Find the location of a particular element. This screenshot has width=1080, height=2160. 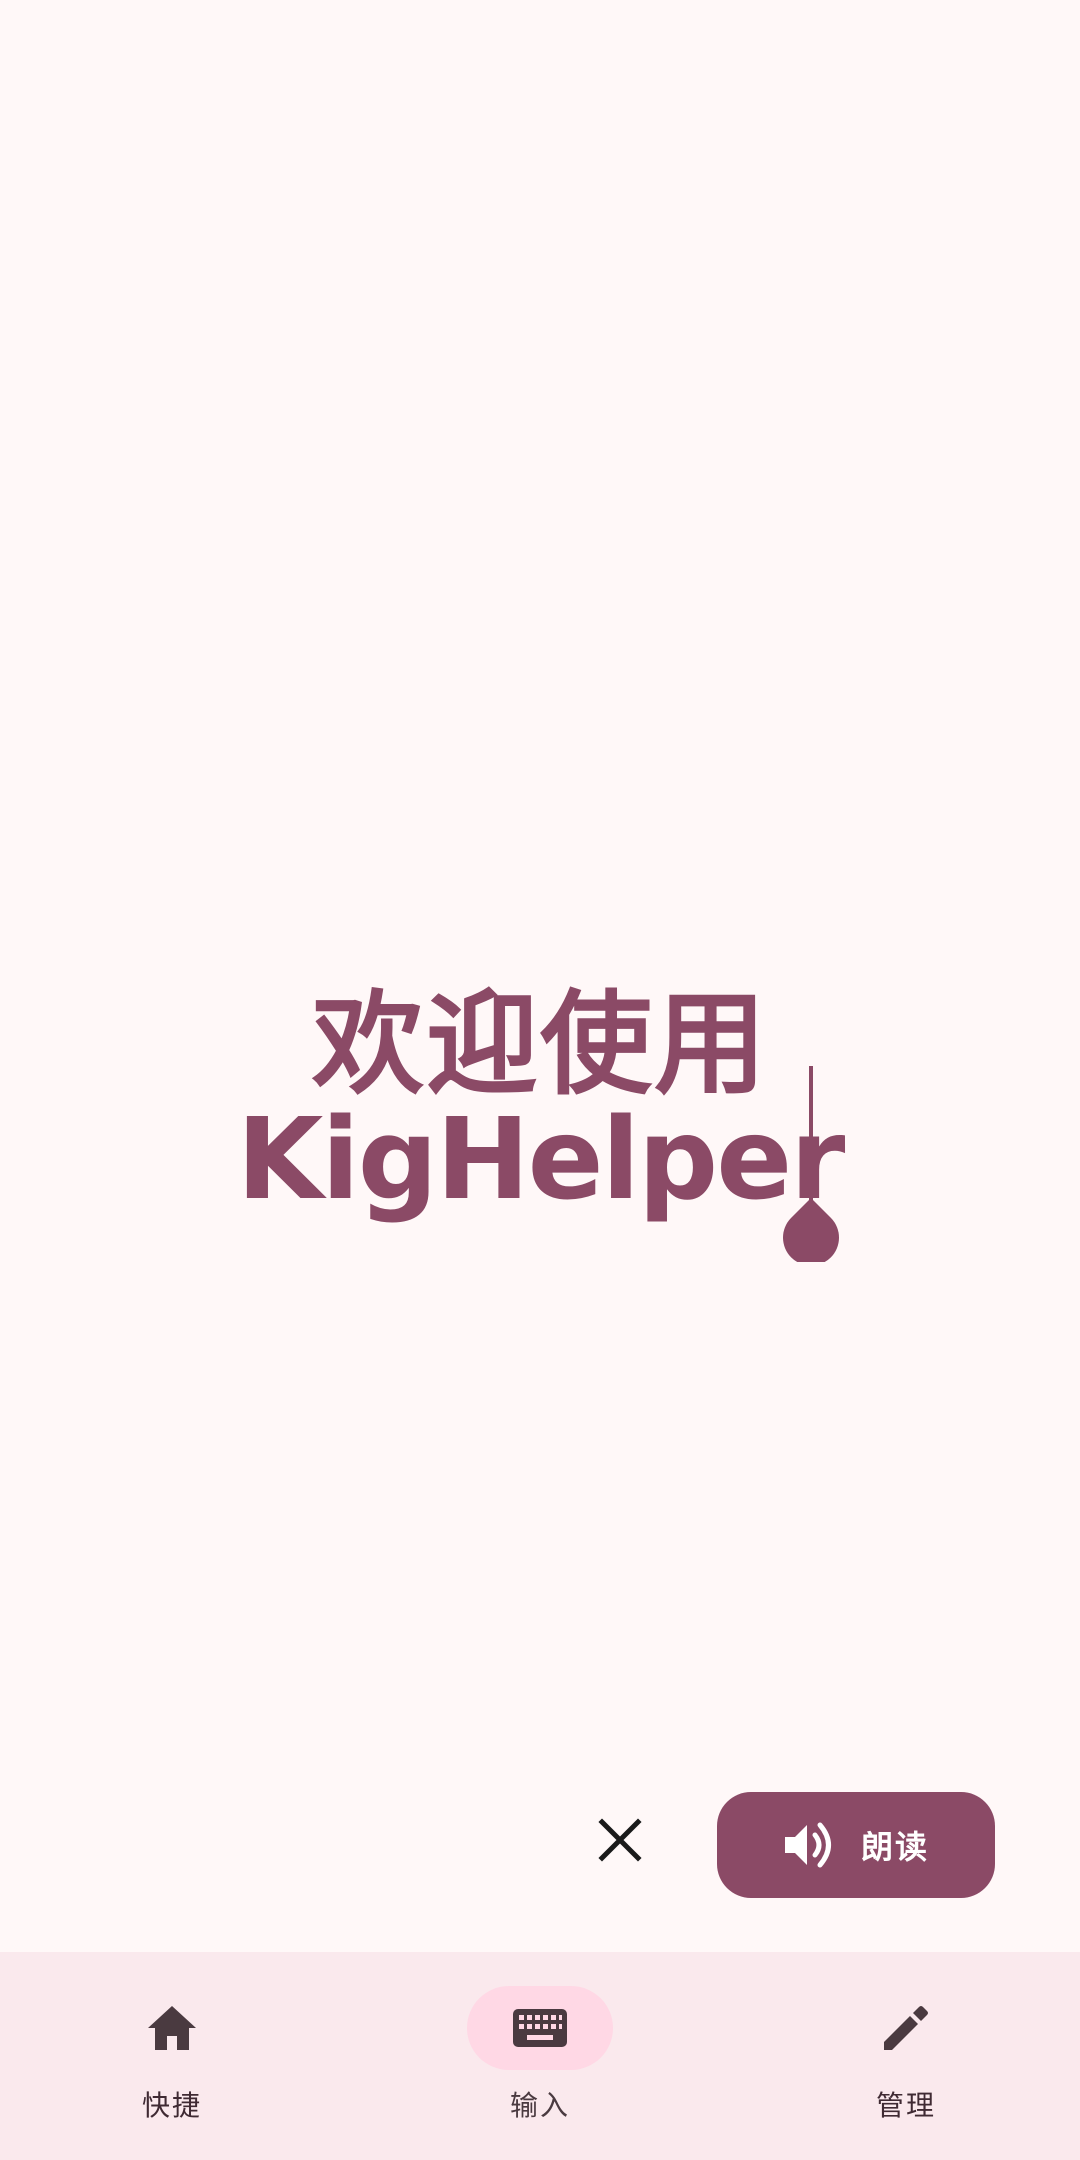

nav-item-input-indicator is located at coordinates (540, 2028).